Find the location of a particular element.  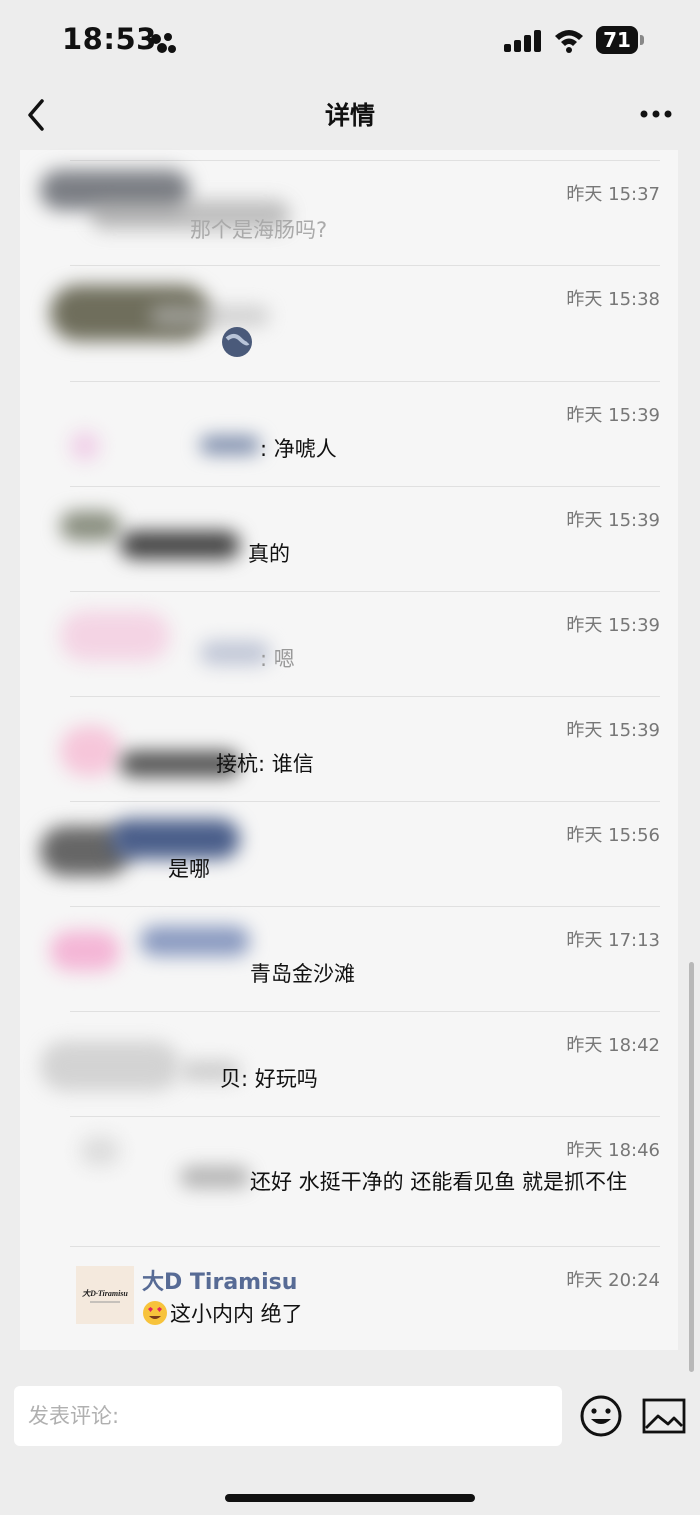

comment-text: : 嗯 is located at coordinates (277, 659).